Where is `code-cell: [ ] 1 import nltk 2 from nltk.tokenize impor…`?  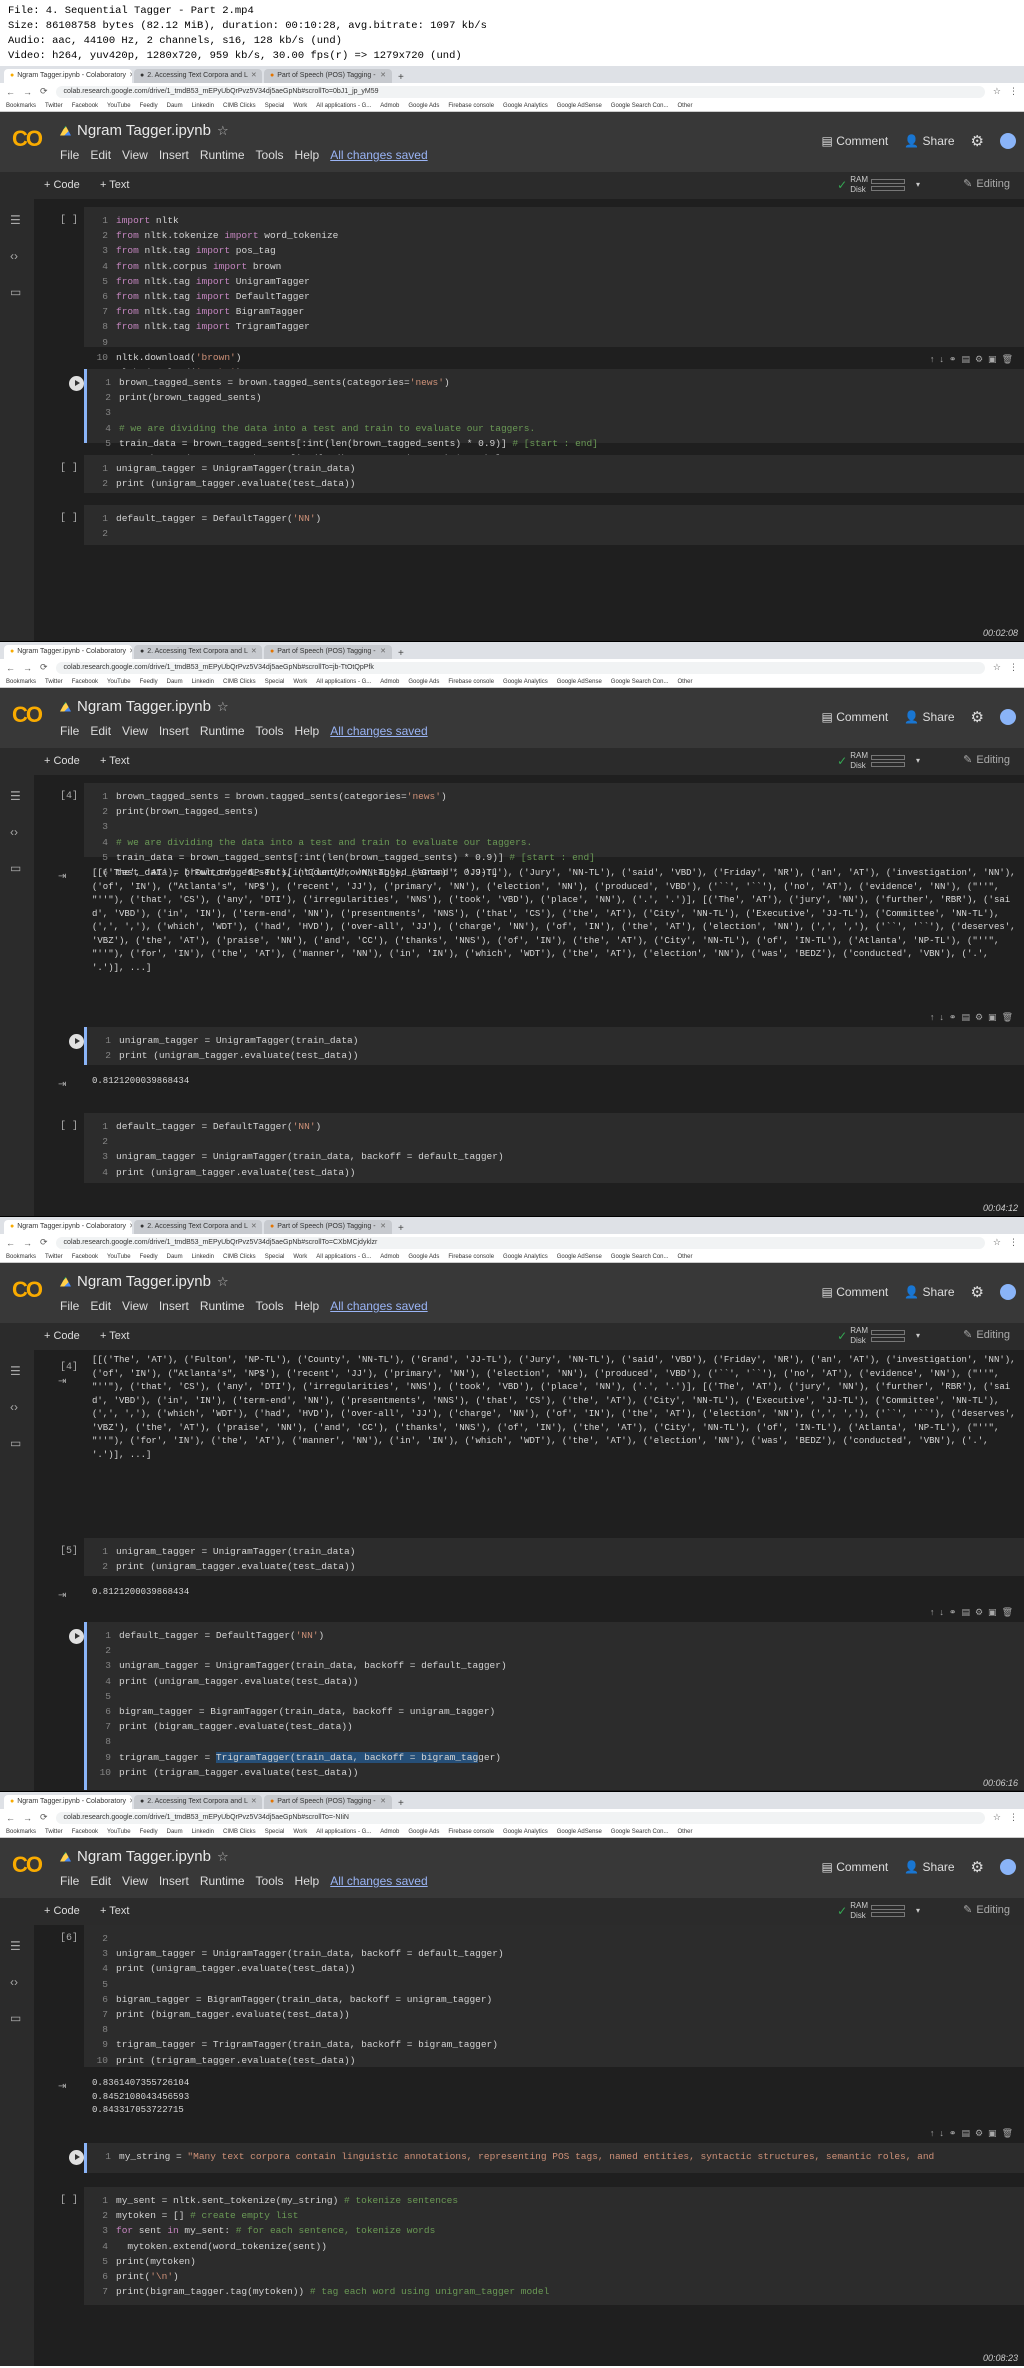 code-cell: [ ] 1 import nltk 2 from nltk.tokenize impor… is located at coordinates (538, 300).